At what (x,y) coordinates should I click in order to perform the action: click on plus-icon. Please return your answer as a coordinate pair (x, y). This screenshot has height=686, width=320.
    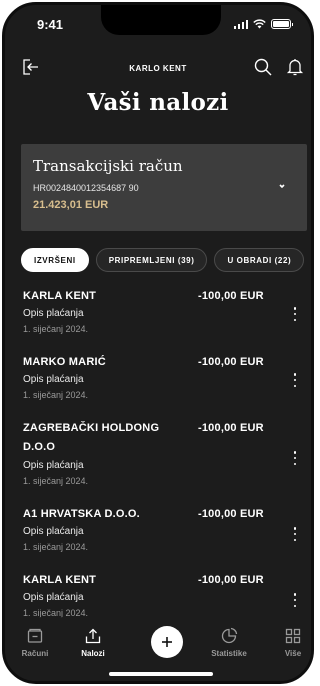
    Looking at the image, I should click on (167, 642).